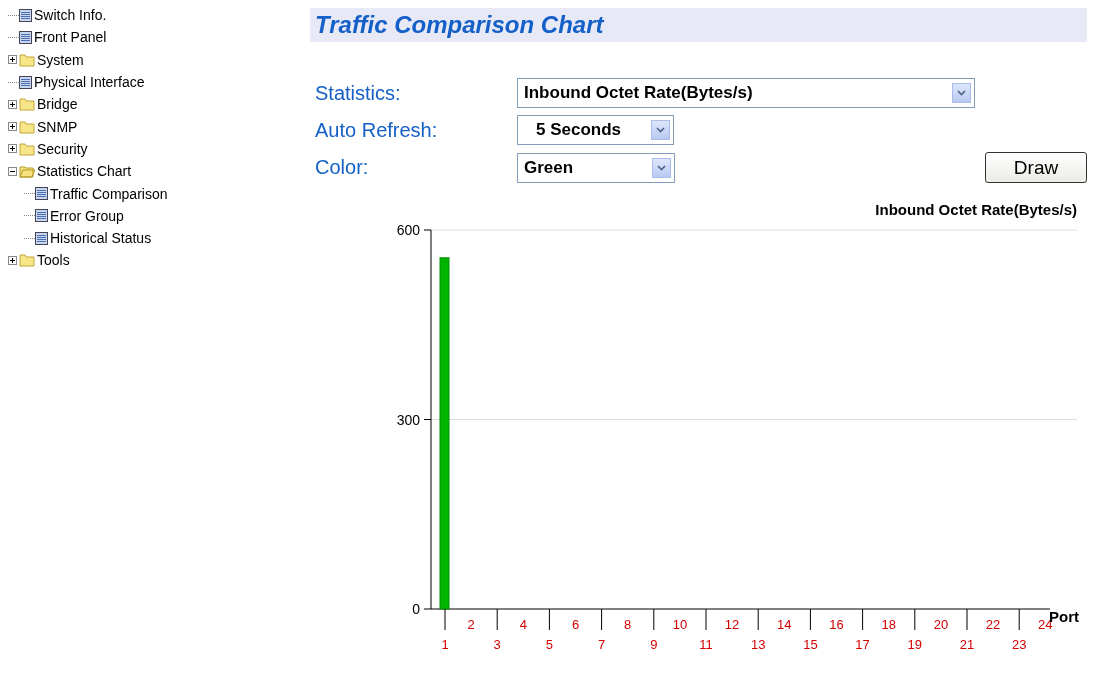 The image size is (1097, 685). What do you see at coordinates (57, 126) in the screenshot?
I see `tree-item: SNMP` at bounding box center [57, 126].